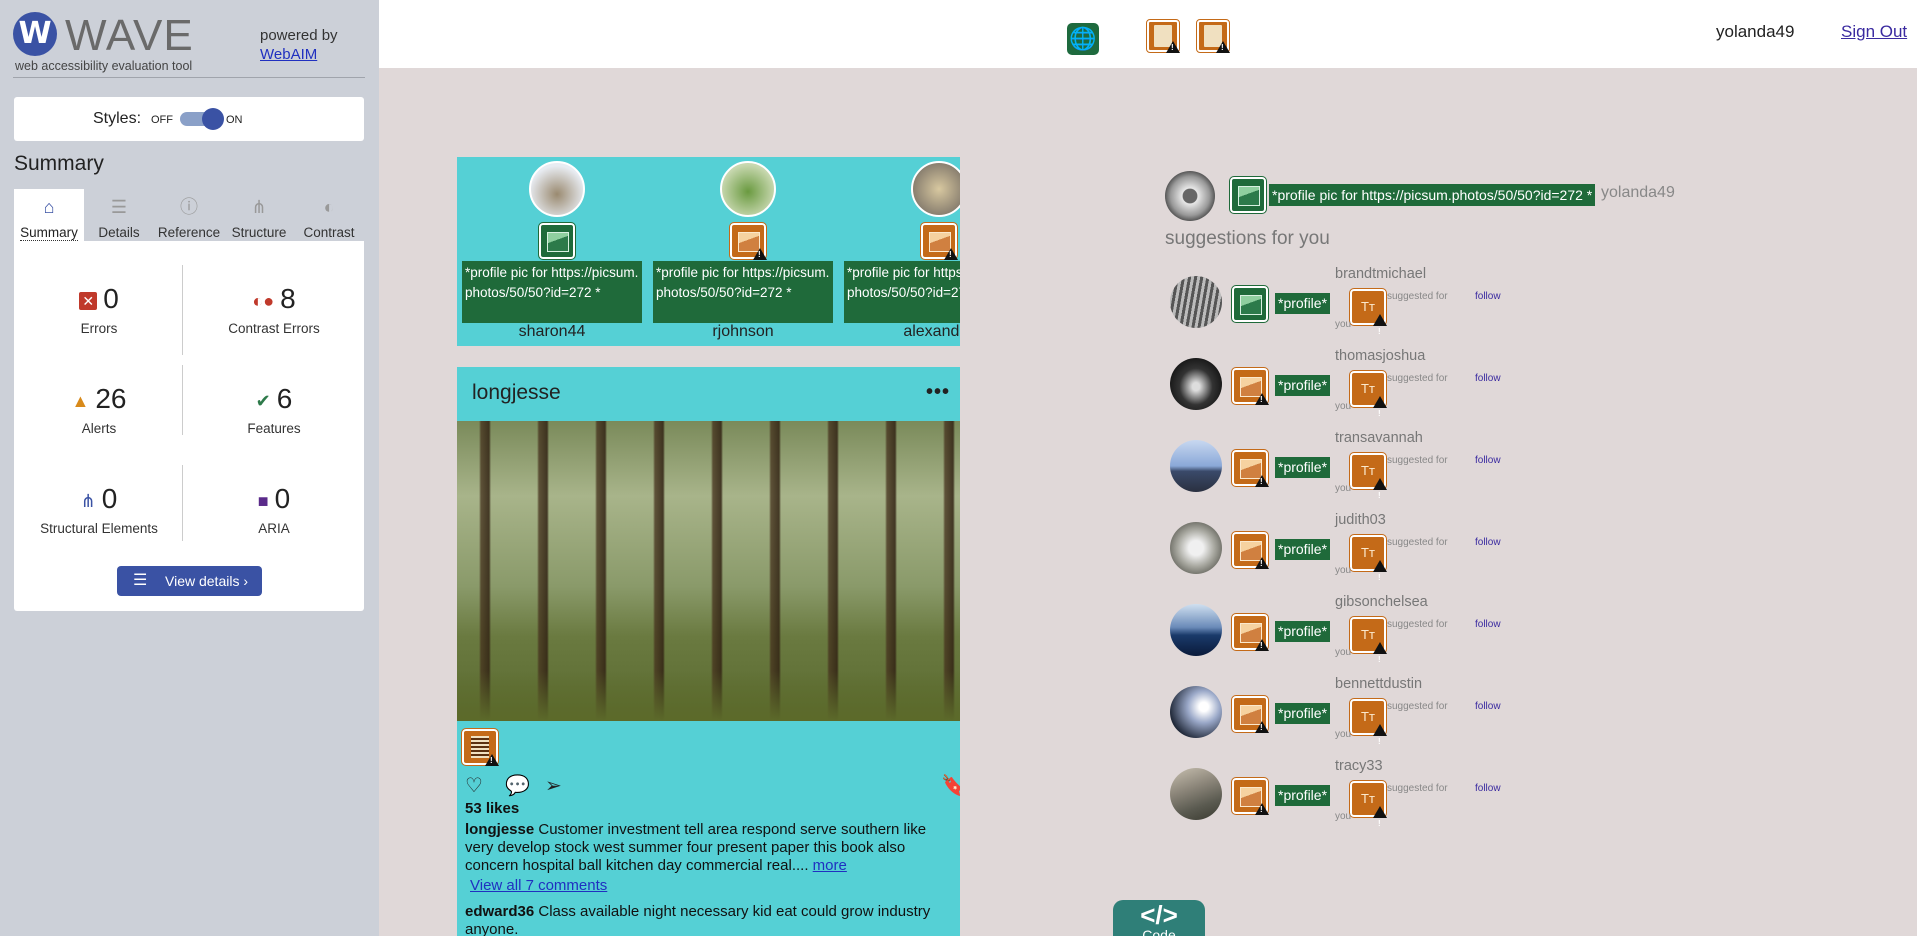  Describe the element at coordinates (263, 300) in the screenshot. I see `contrast-error-icon: ◐●` at that location.